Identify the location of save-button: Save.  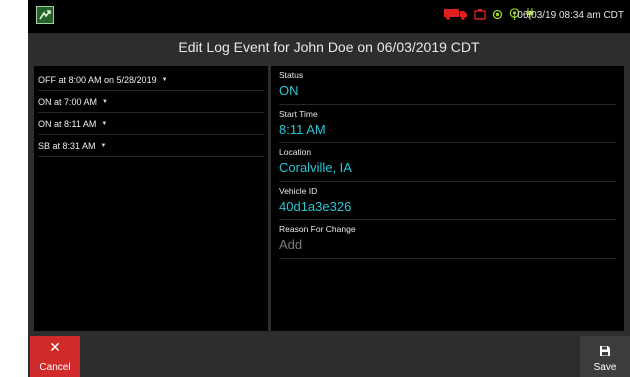
(605, 356).